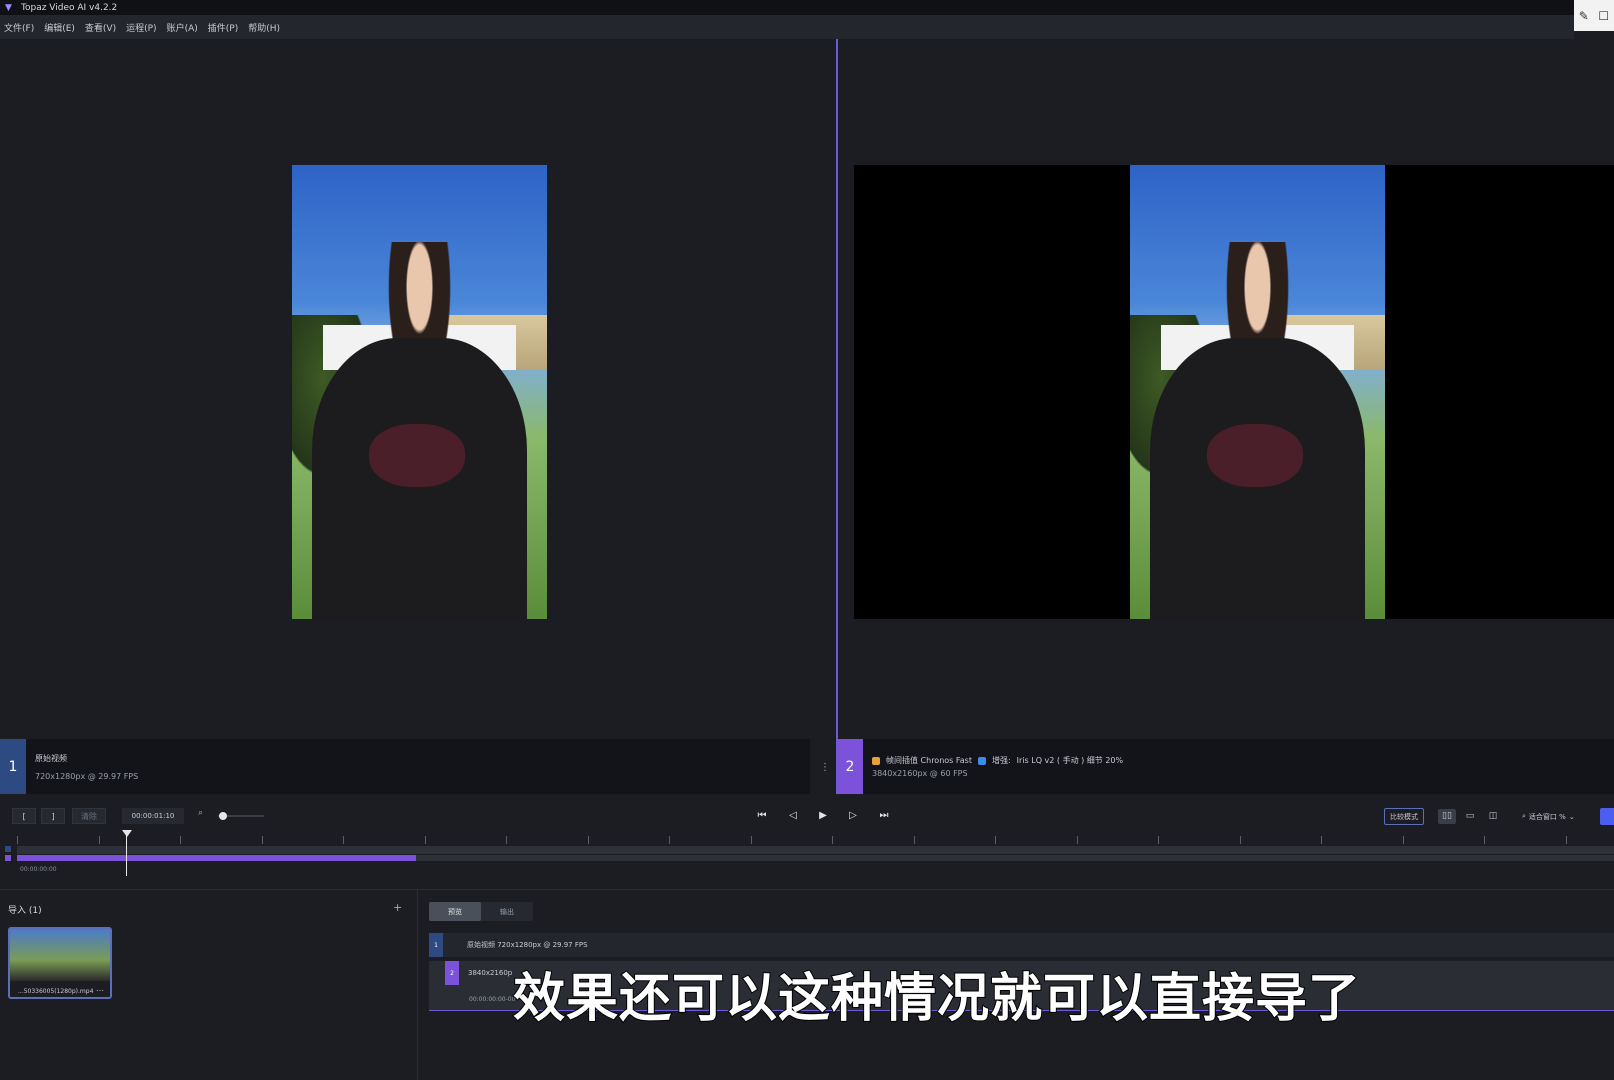 The image size is (1614, 1080). I want to click on interpolation-label: 帧间插值 Chronos Fast, so click(929, 760).